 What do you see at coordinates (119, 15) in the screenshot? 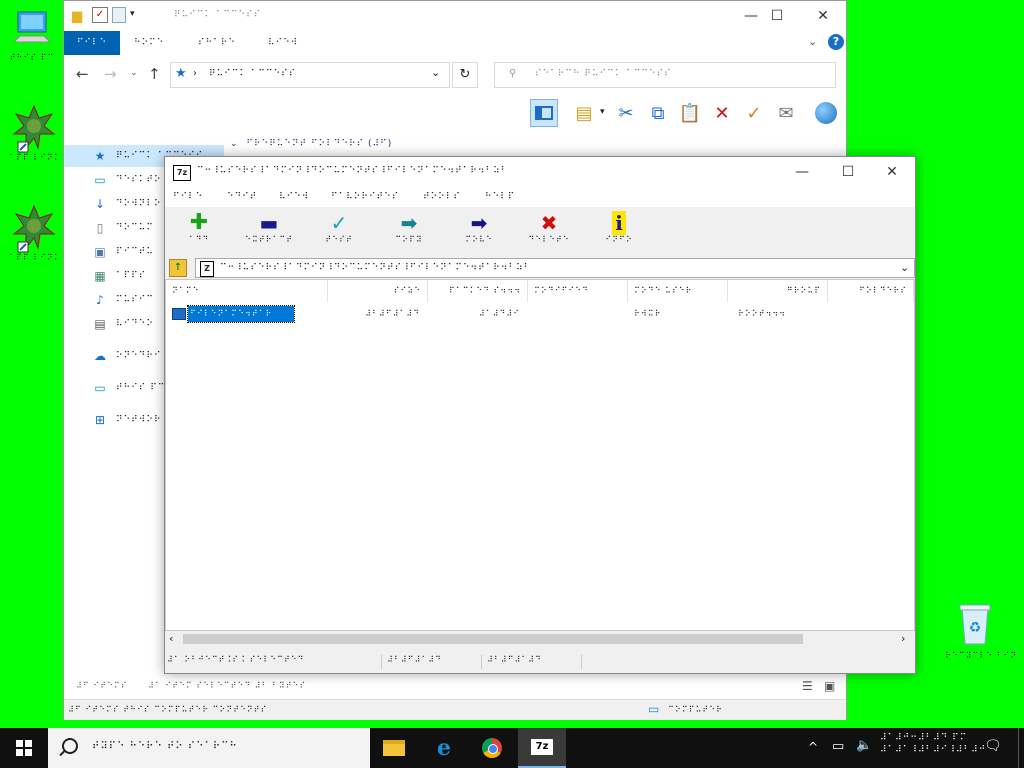
I see `new-folder-icon` at bounding box center [119, 15].